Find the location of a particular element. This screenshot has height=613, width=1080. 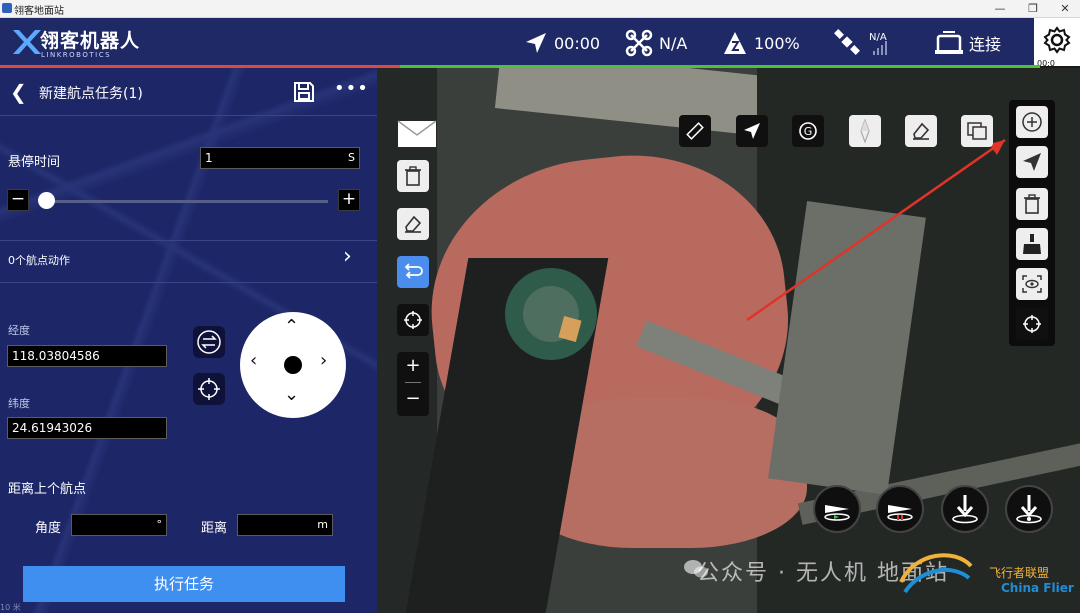

return-home-button is located at coordinates (1029, 509).